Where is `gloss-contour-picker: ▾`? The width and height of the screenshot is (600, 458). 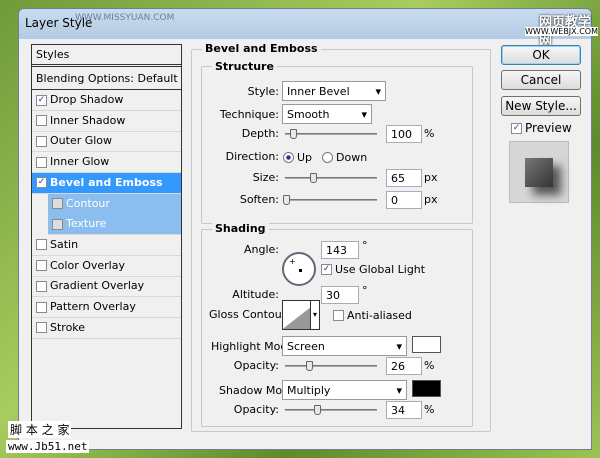 gloss-contour-picker: ▾ is located at coordinates (301, 315).